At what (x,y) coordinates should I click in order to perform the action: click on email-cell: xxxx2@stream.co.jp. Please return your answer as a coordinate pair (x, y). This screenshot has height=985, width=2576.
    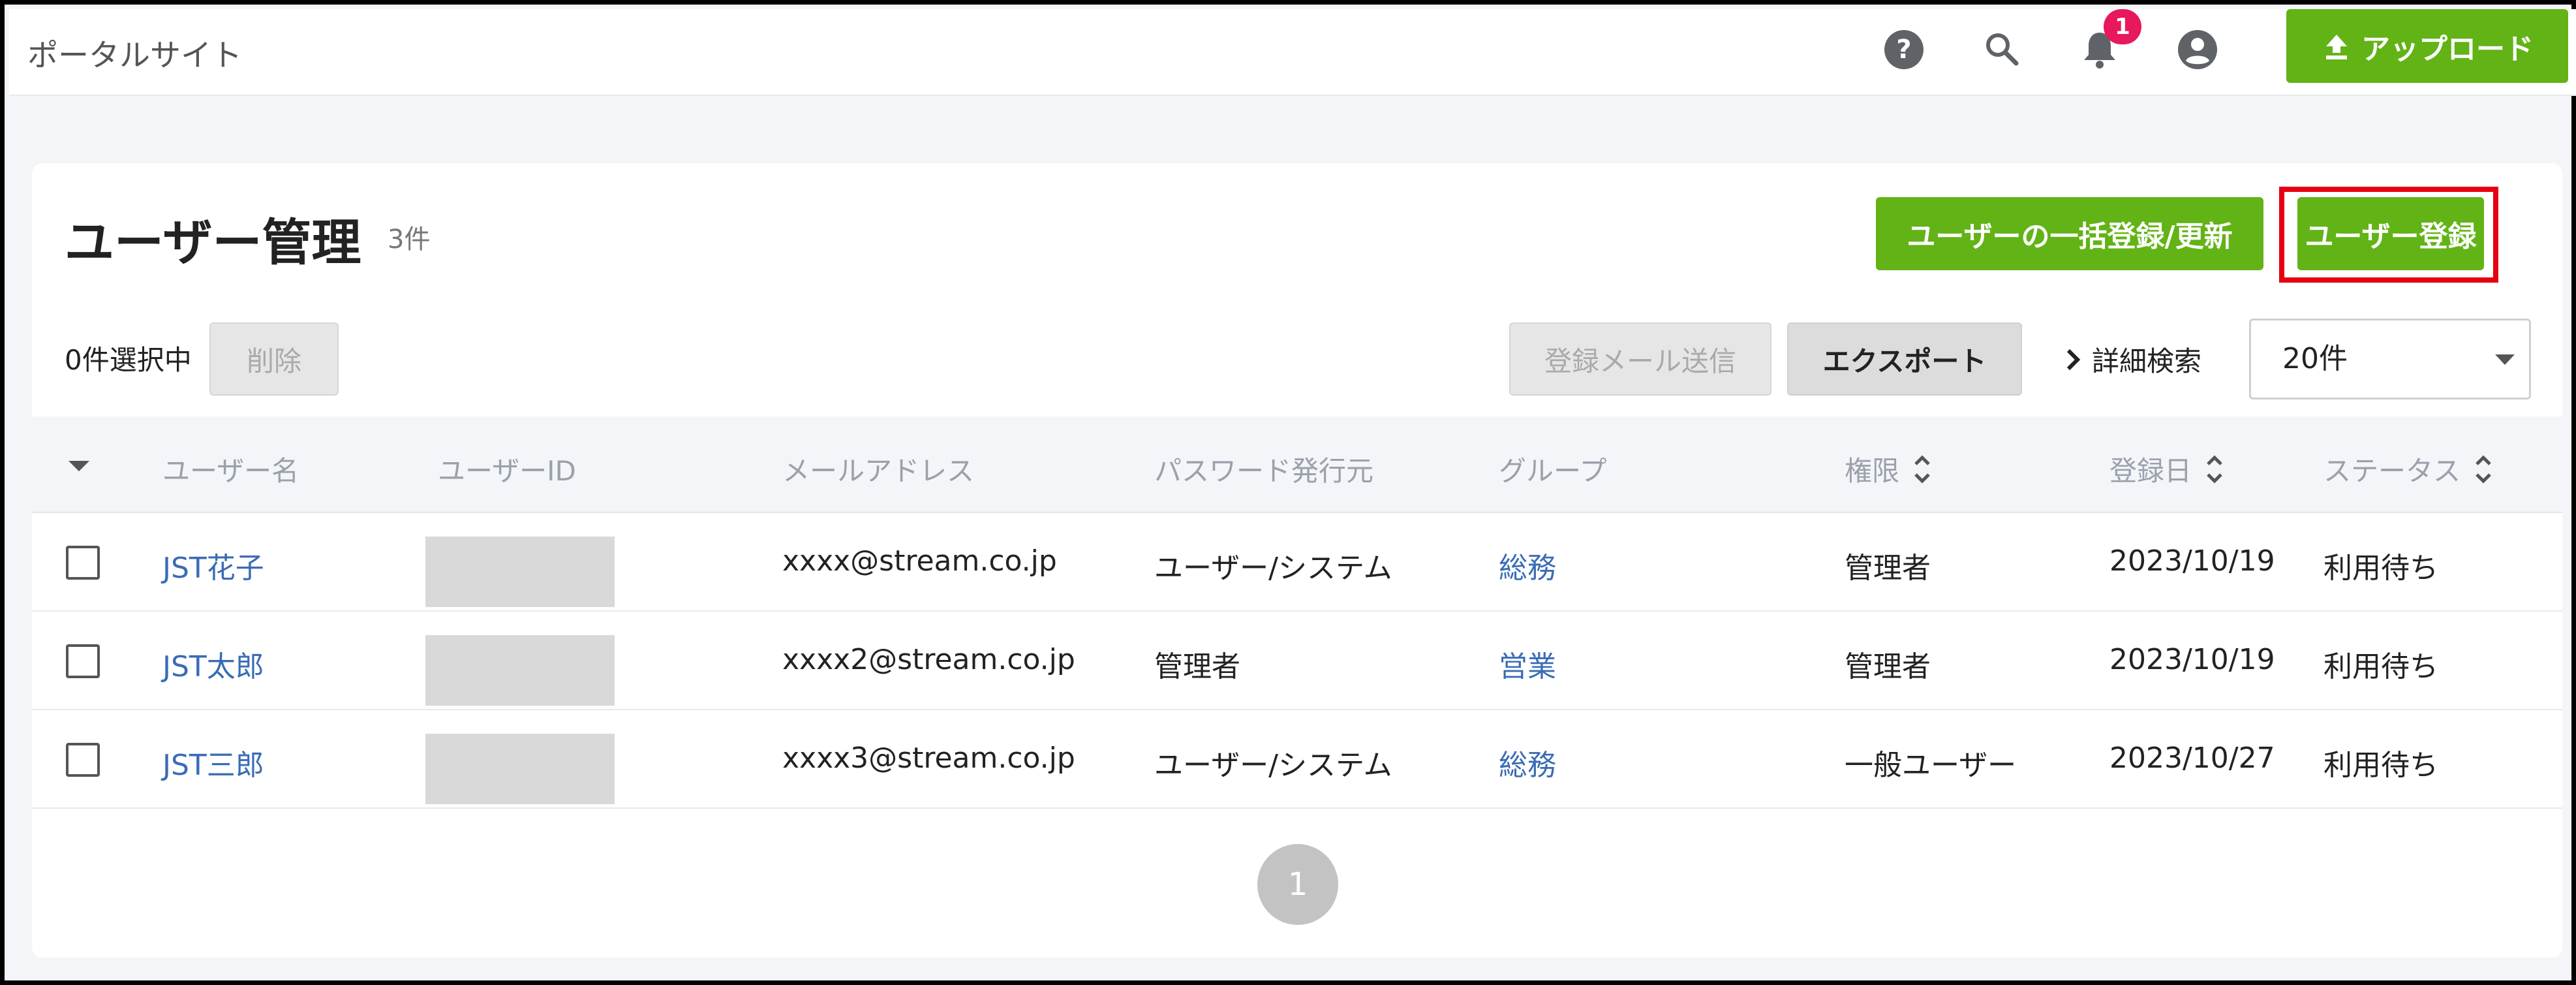
    Looking at the image, I should click on (929, 660).